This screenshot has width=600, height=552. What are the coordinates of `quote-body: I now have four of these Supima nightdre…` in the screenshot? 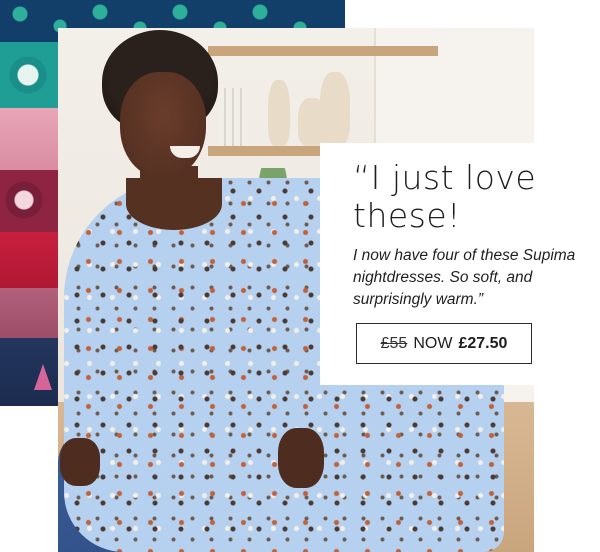 It's located at (464, 277).